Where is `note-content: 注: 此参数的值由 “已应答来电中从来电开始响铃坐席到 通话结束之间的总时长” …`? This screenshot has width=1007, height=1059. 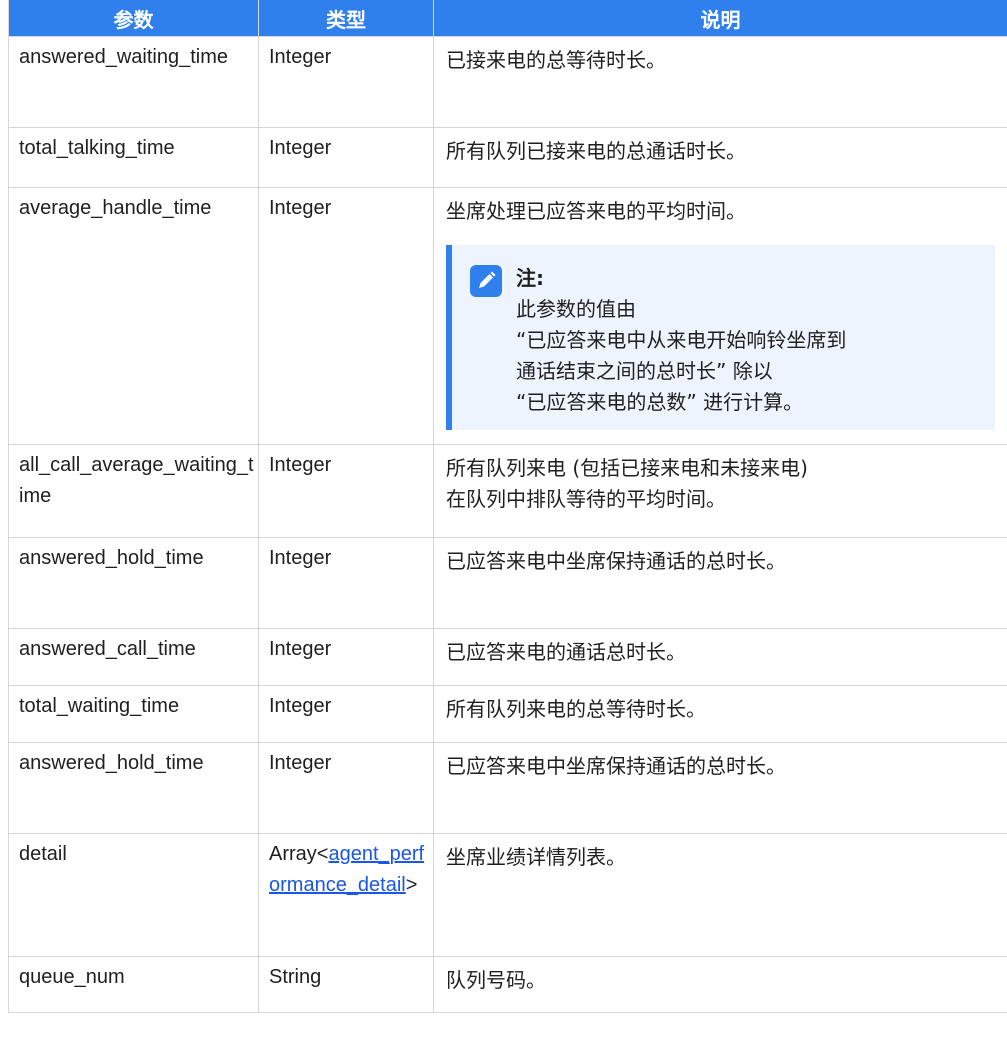
note-content: 注: 此参数的值由 “已应答来电中从来电开始响铃坐席到 通话结束之间的总时长” … is located at coordinates (747, 340).